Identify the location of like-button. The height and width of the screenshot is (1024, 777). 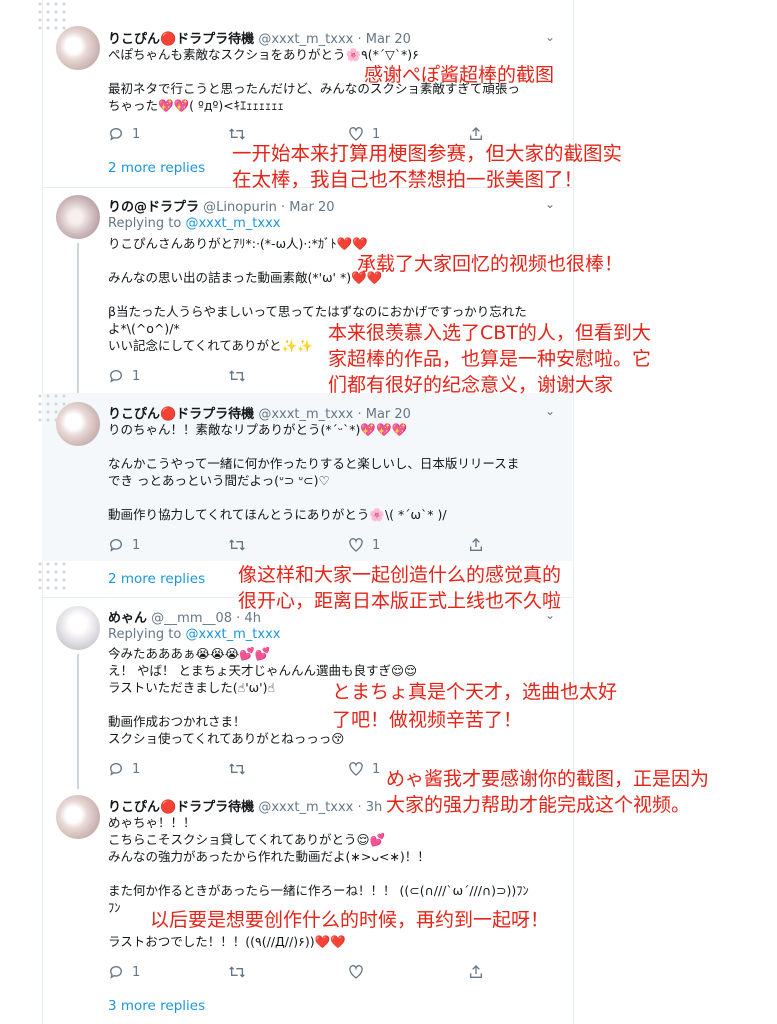
(356, 972).